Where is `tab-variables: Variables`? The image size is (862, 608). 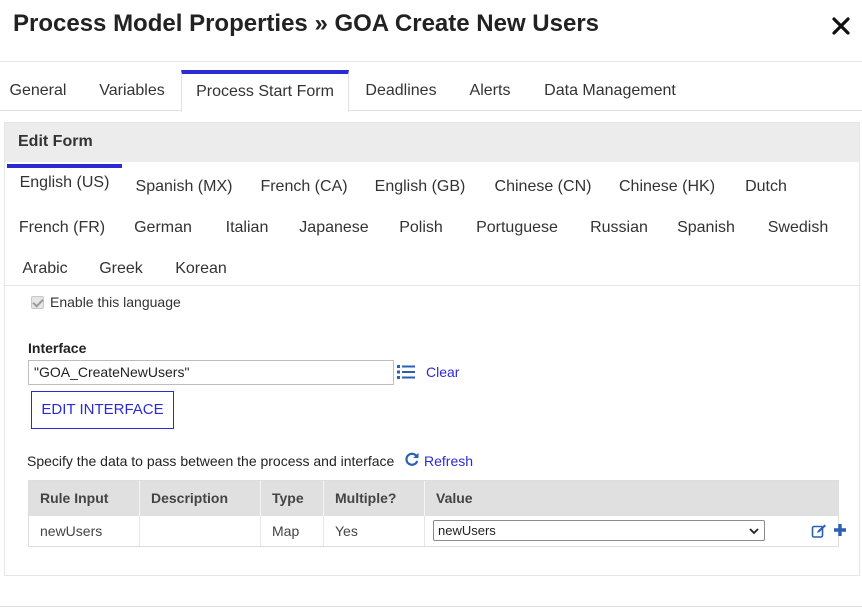 tab-variables: Variables is located at coordinates (132, 90).